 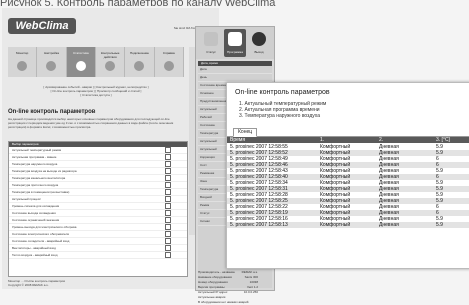 I want to click on parameter-row: Температура наружного воздуха, so click(x=98, y=164).